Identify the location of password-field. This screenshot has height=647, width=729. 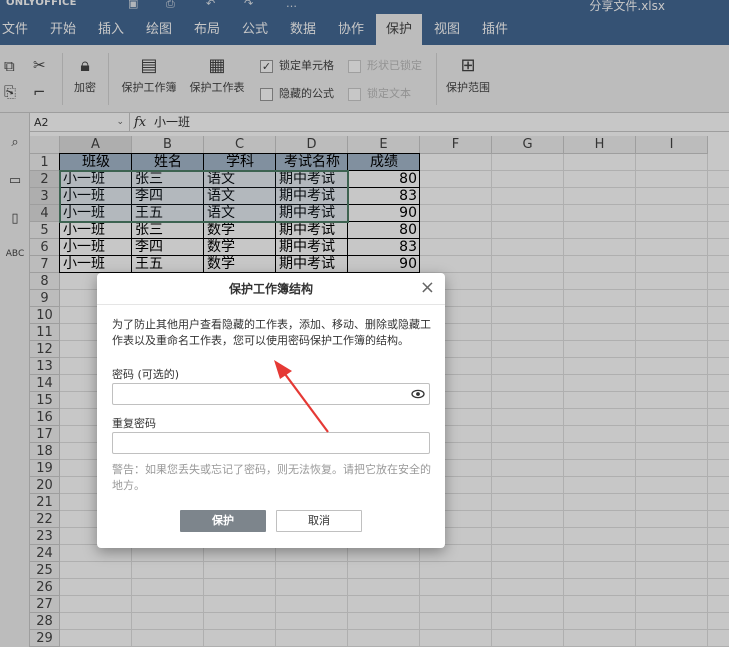
(271, 394).